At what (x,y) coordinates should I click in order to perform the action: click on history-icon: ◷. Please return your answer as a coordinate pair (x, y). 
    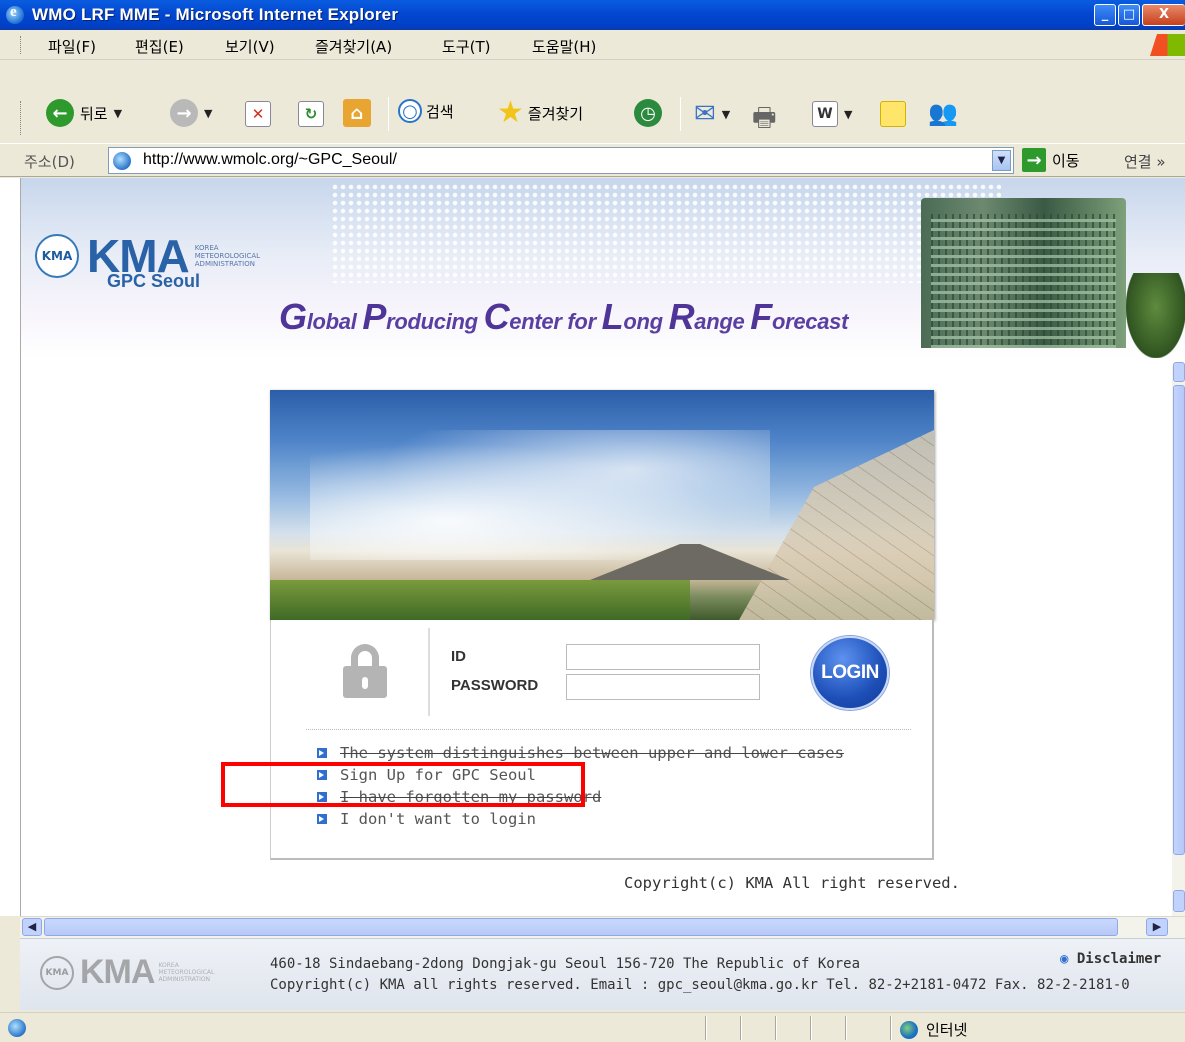
    Looking at the image, I should click on (648, 113).